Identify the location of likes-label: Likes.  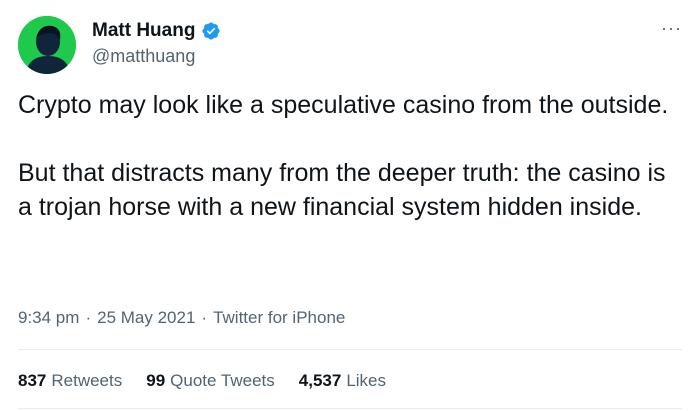
(366, 380).